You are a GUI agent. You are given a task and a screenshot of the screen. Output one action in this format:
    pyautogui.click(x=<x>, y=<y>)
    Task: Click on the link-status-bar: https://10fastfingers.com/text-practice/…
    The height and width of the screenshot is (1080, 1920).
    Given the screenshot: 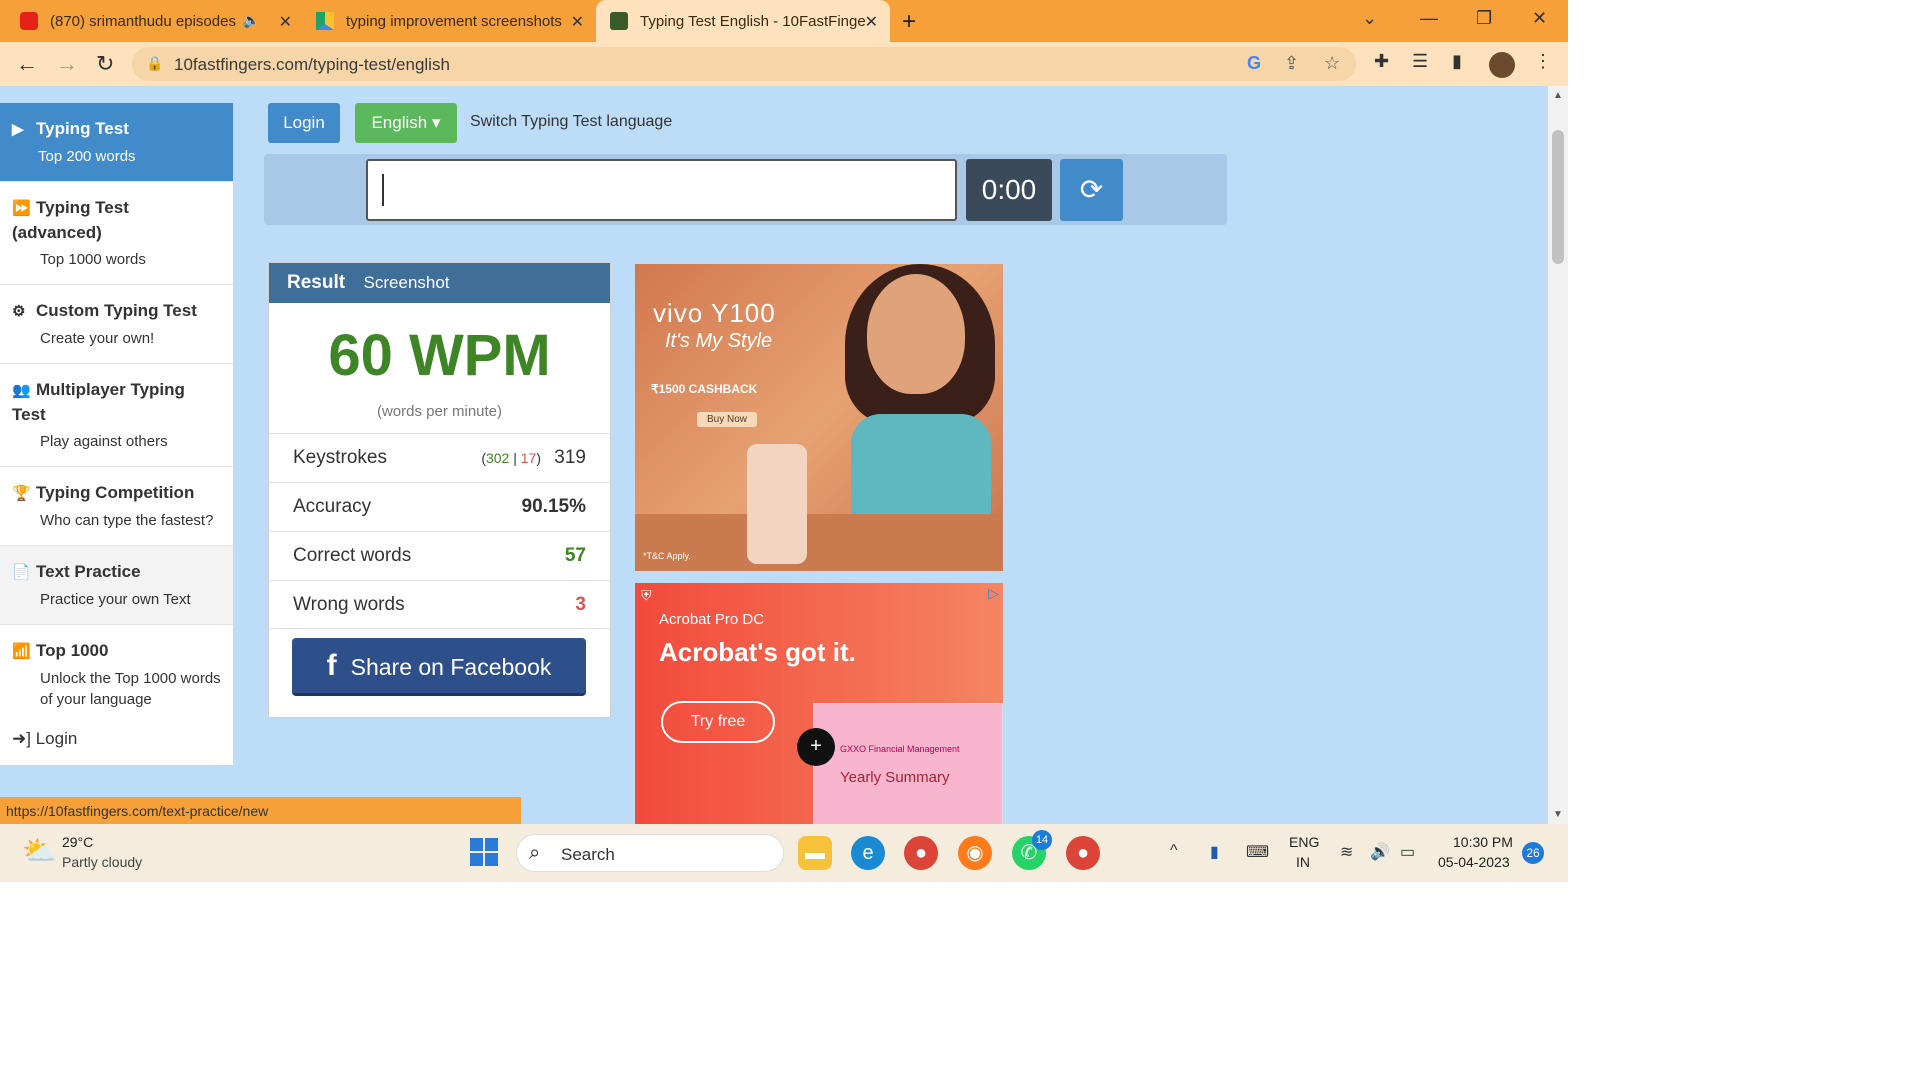 What is the action you would take?
    pyautogui.click(x=260, y=810)
    